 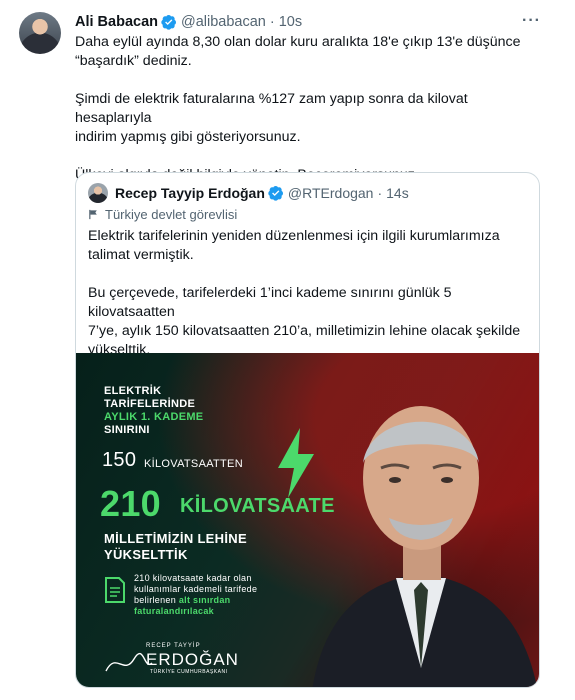 I want to click on media-note-3: belirlenen alt sınırdan, so click(x=182, y=600).